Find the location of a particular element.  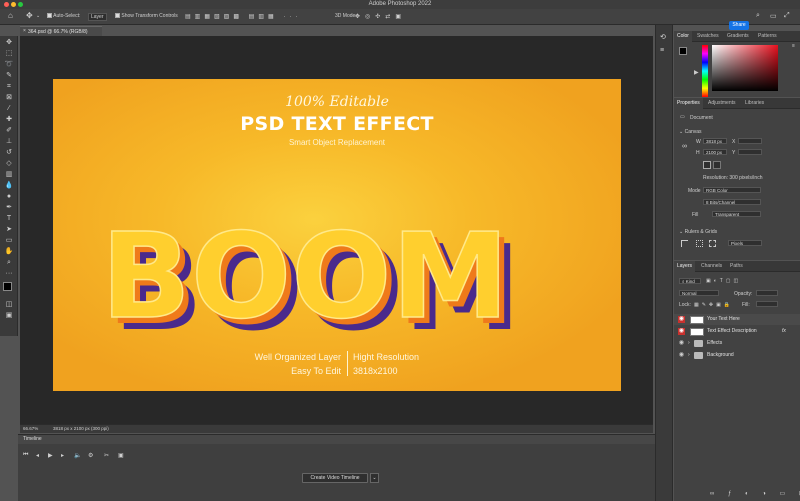

search-icon: ⌕ is located at coordinates (758, 16).